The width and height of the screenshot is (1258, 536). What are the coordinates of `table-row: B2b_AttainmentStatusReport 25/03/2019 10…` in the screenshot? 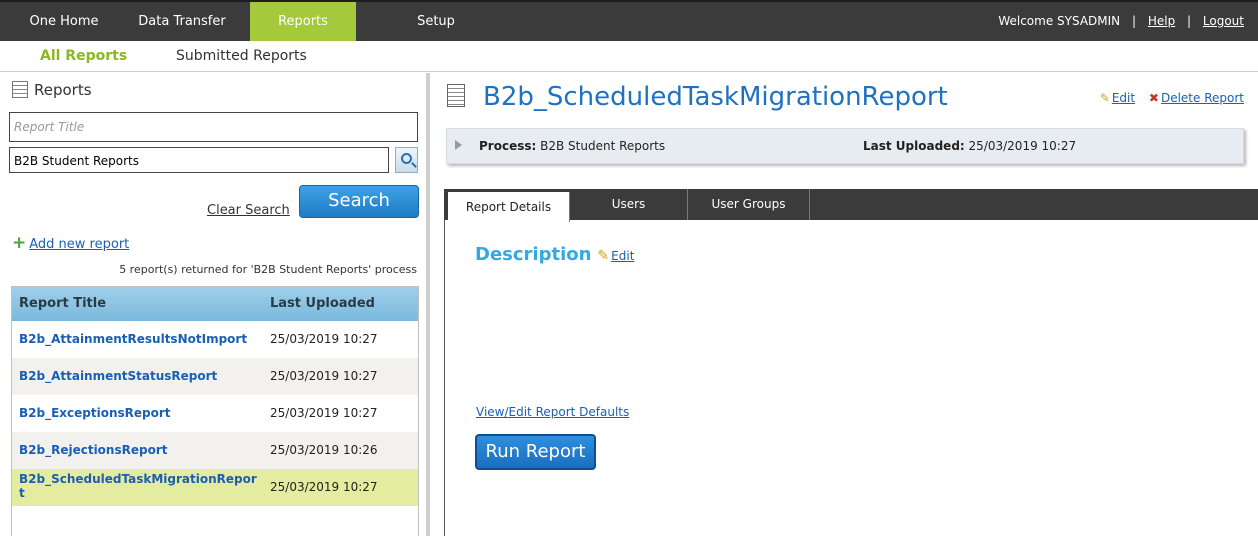 It's located at (215, 376).